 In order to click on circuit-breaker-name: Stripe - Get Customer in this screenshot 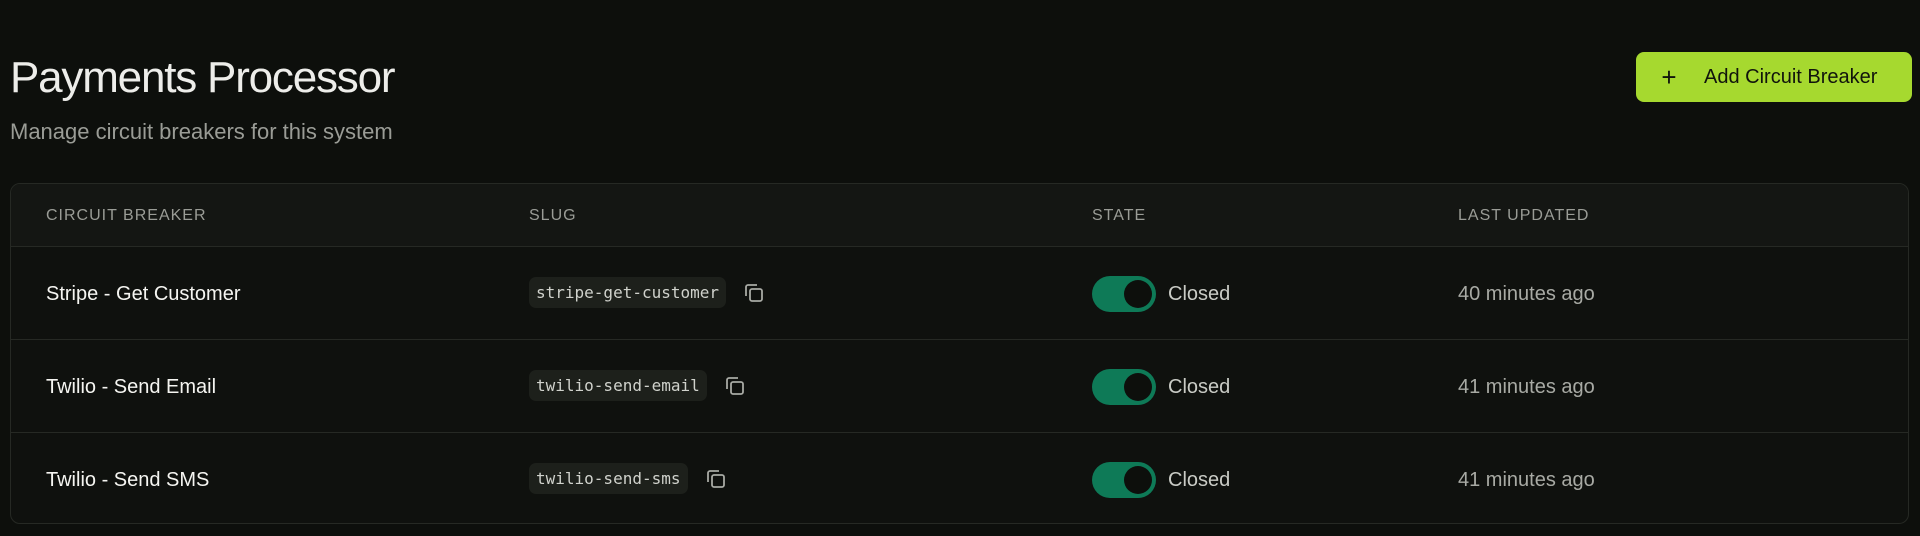, I will do `click(143, 294)`.